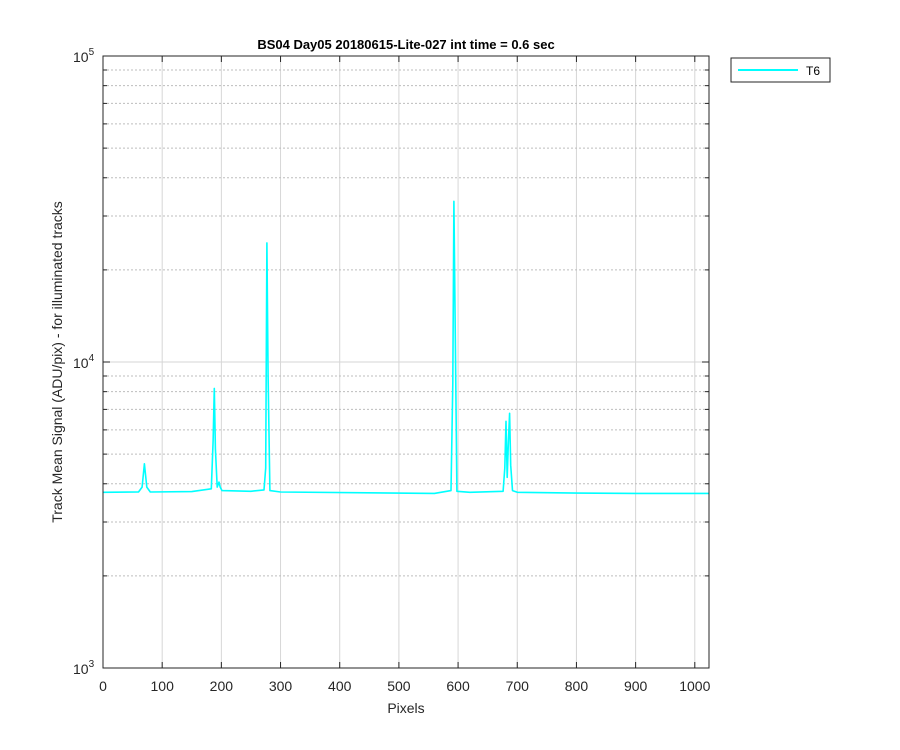  What do you see at coordinates (281, 686) in the screenshot?
I see `x-tick-label: 300` at bounding box center [281, 686].